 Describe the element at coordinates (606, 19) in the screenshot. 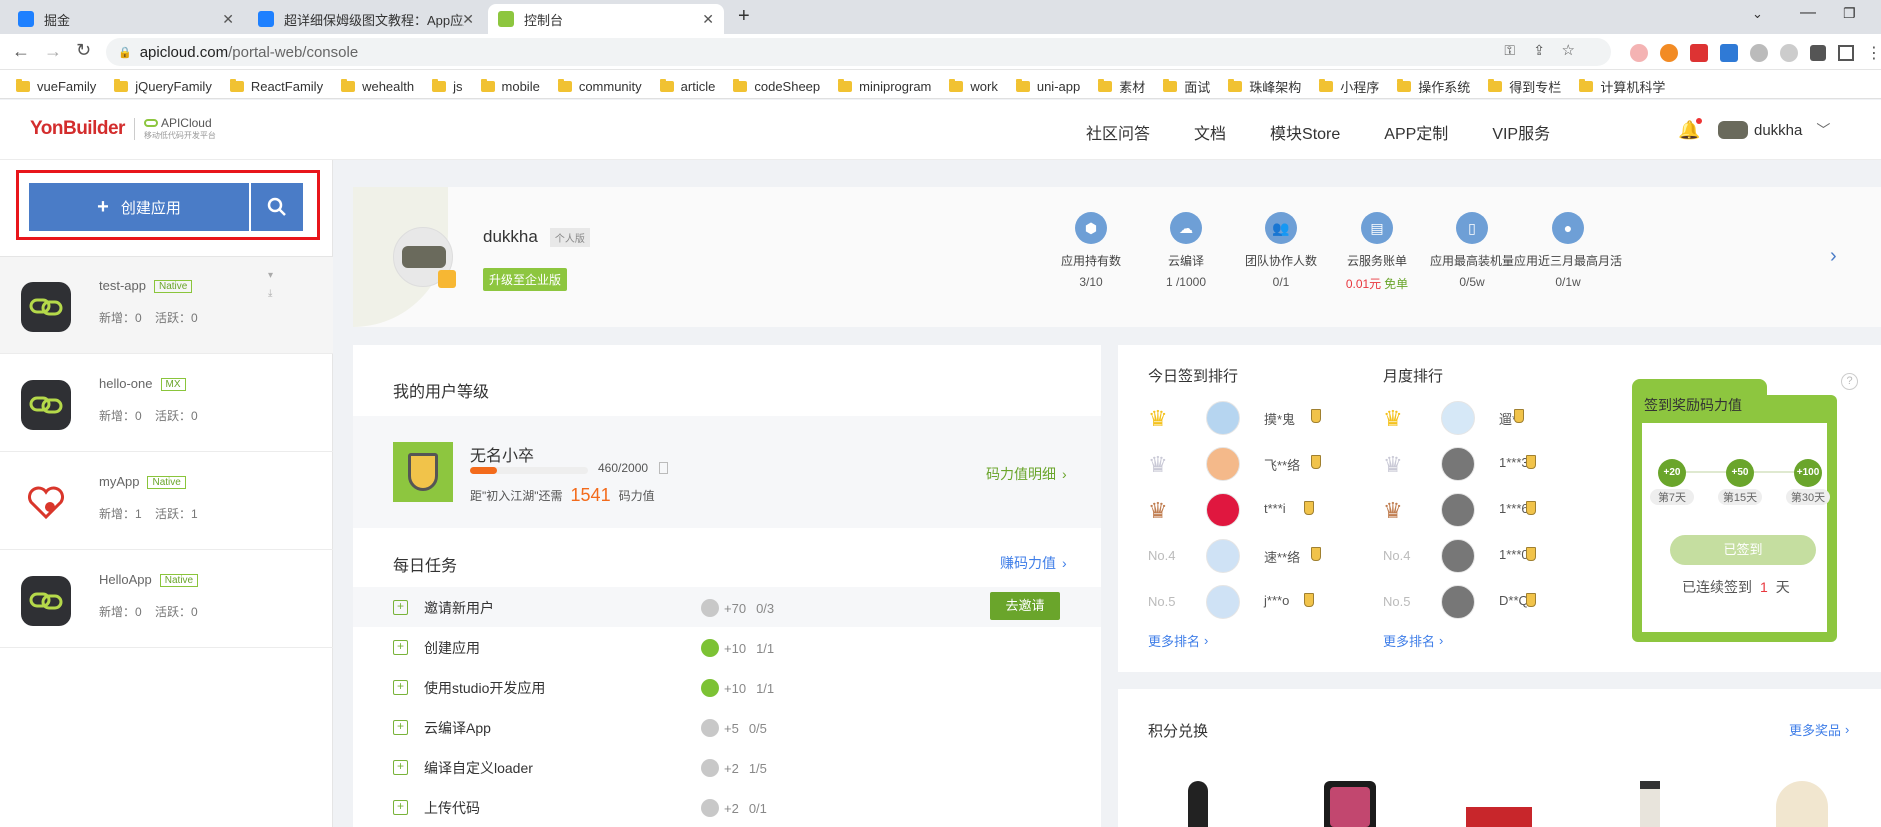

I see `browser-tab-active: 控制台 ✕` at that location.